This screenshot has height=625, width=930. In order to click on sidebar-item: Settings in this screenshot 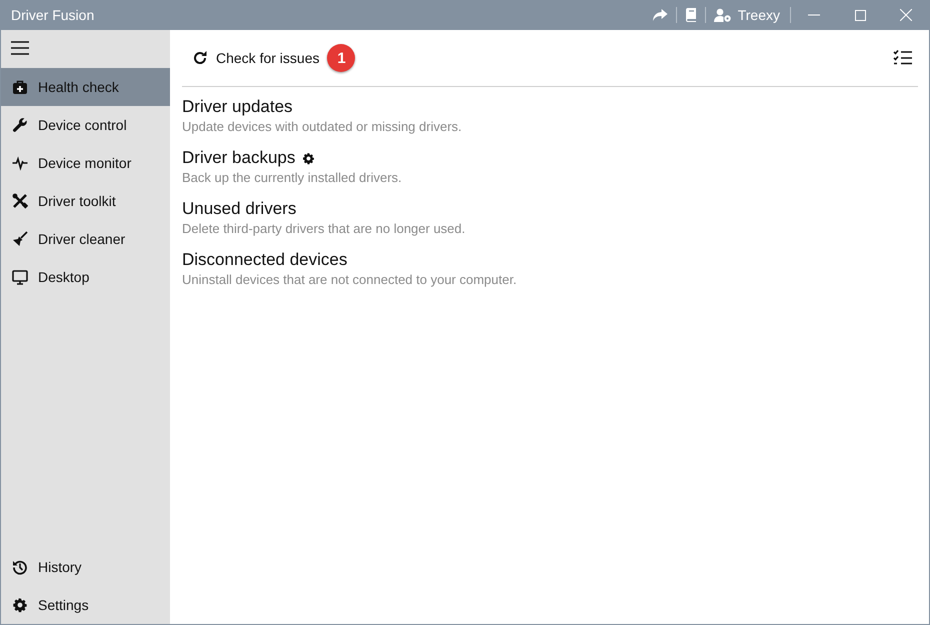, I will do `click(85, 605)`.